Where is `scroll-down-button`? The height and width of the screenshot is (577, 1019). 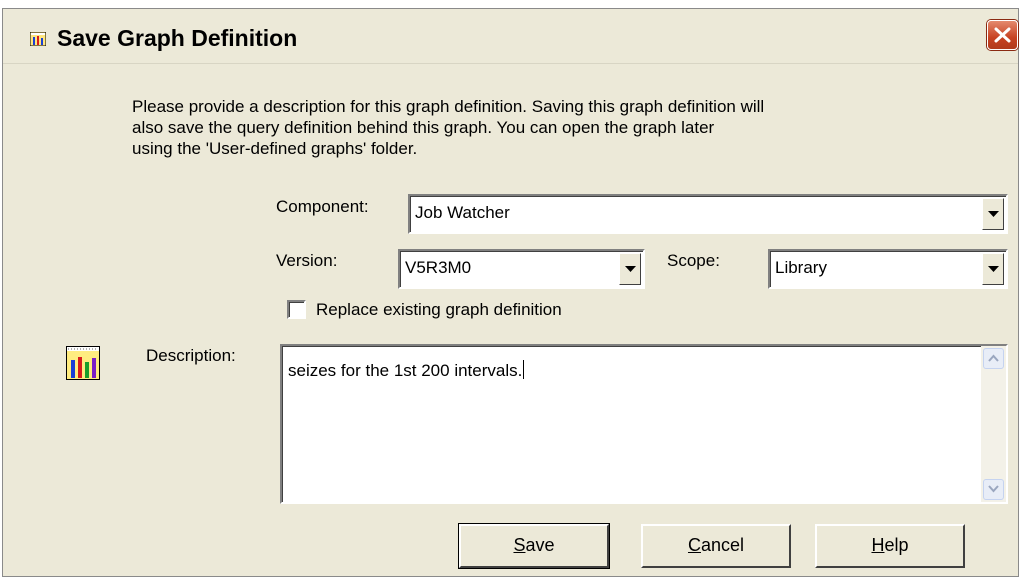
scroll-down-button is located at coordinates (993, 489).